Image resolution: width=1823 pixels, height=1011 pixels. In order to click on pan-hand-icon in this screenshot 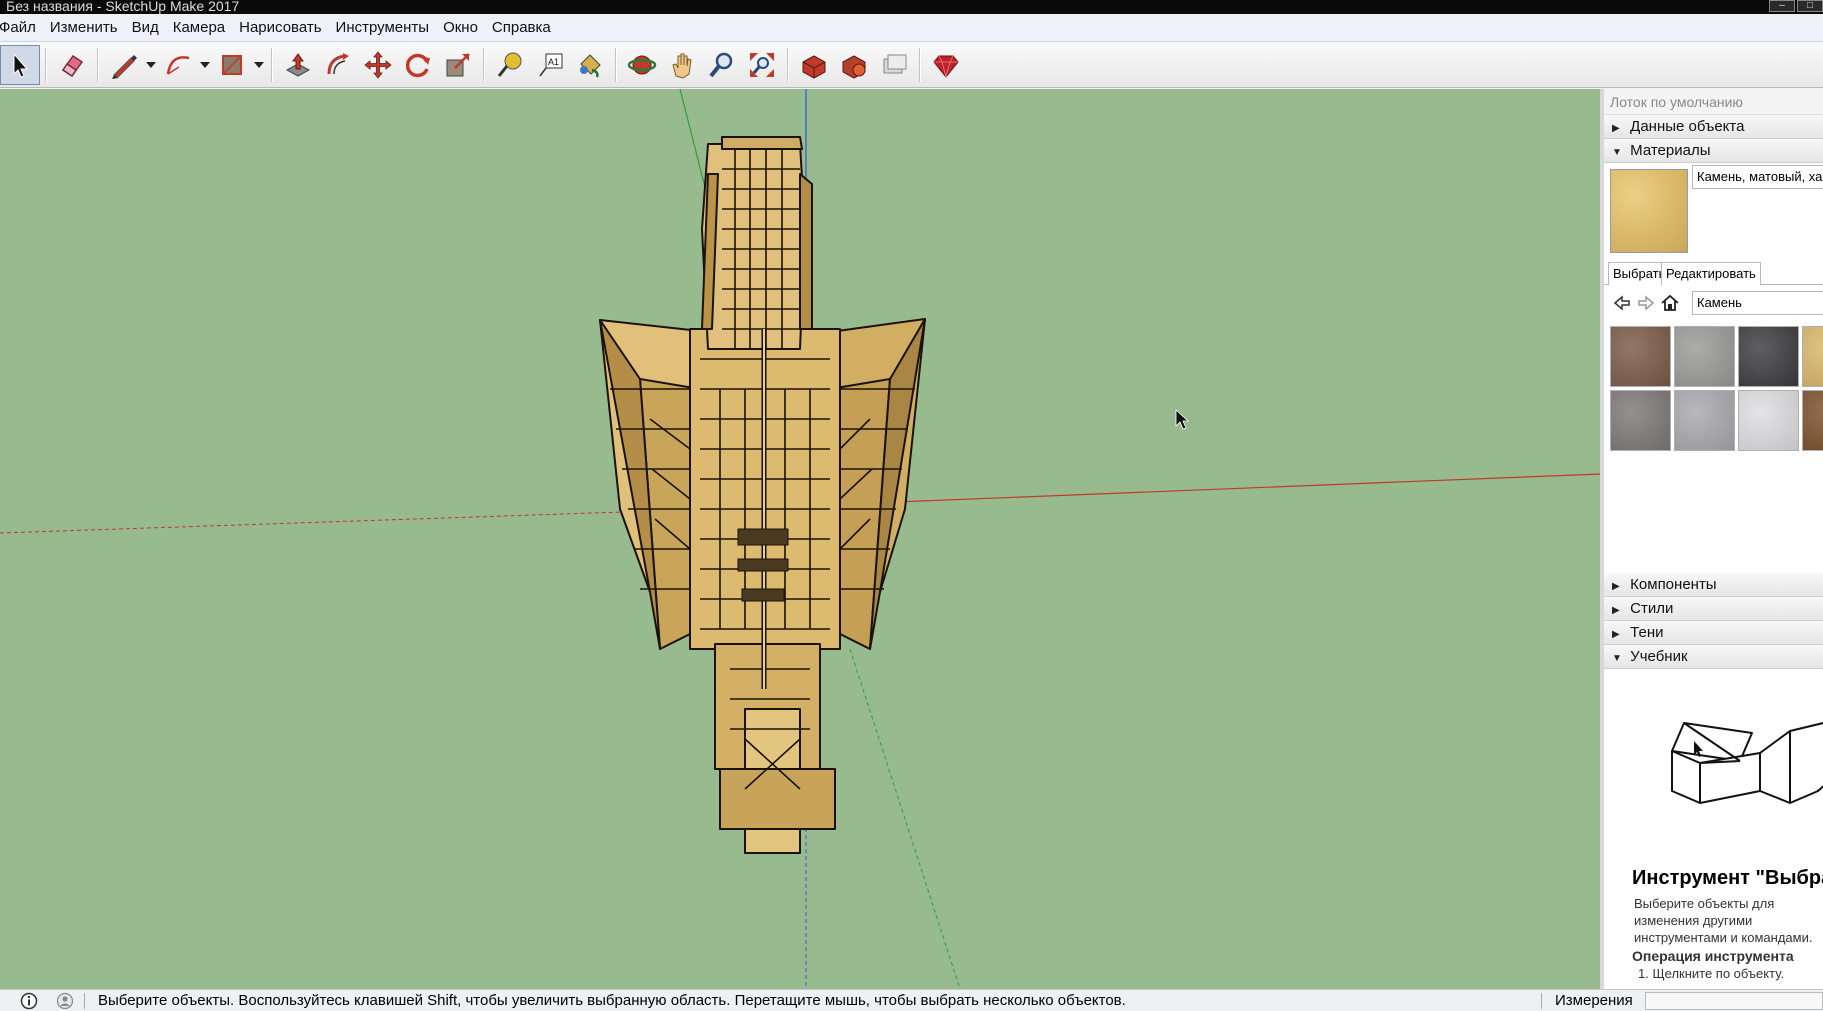, I will do `click(682, 66)`.